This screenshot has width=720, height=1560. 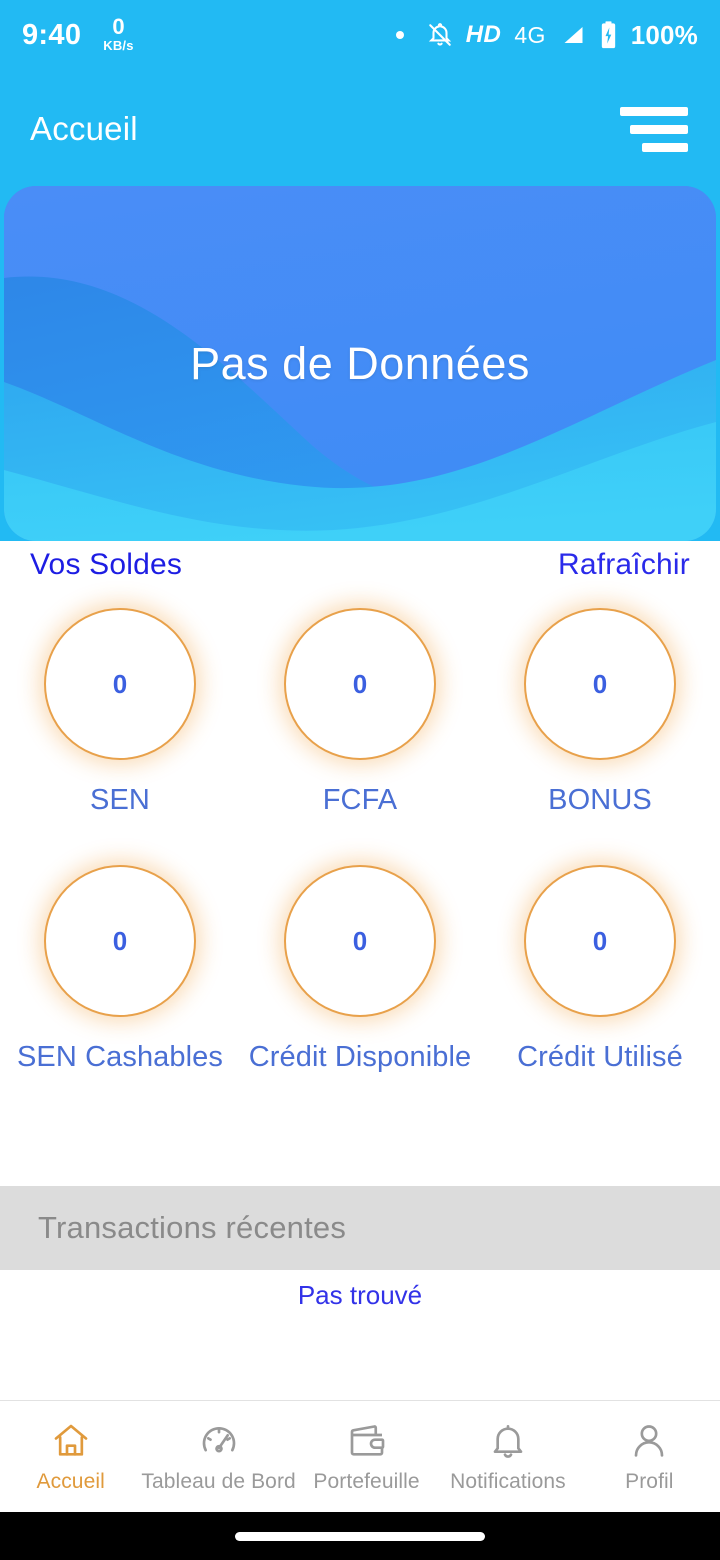 What do you see at coordinates (572, 35) in the screenshot?
I see `signal-icon` at bounding box center [572, 35].